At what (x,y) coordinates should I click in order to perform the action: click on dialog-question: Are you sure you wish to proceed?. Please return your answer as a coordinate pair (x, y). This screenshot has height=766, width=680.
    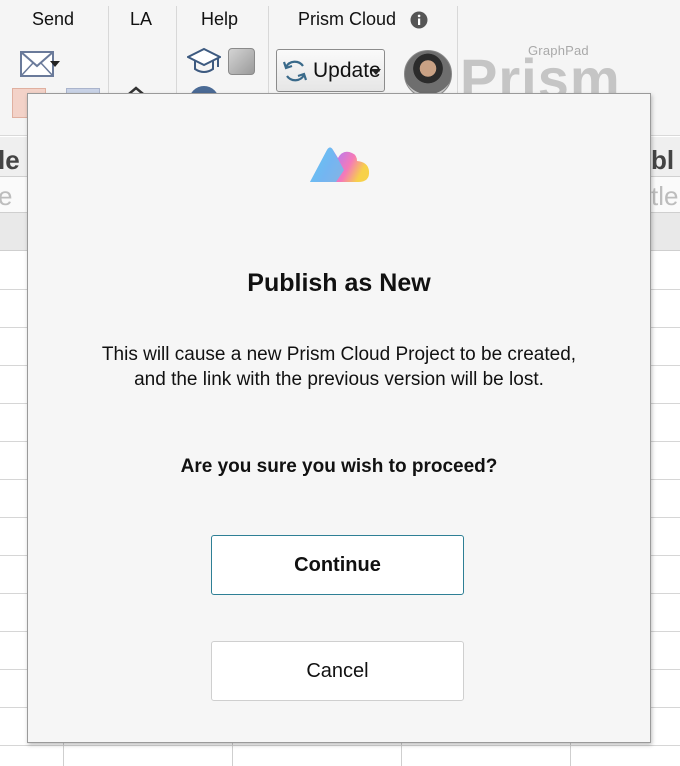
    Looking at the image, I should click on (339, 466).